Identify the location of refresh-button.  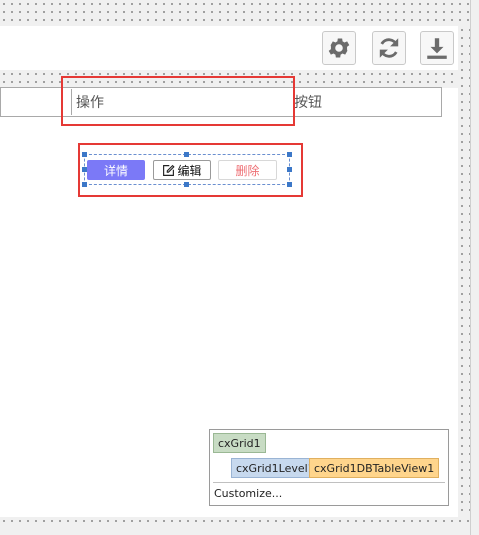
(389, 48).